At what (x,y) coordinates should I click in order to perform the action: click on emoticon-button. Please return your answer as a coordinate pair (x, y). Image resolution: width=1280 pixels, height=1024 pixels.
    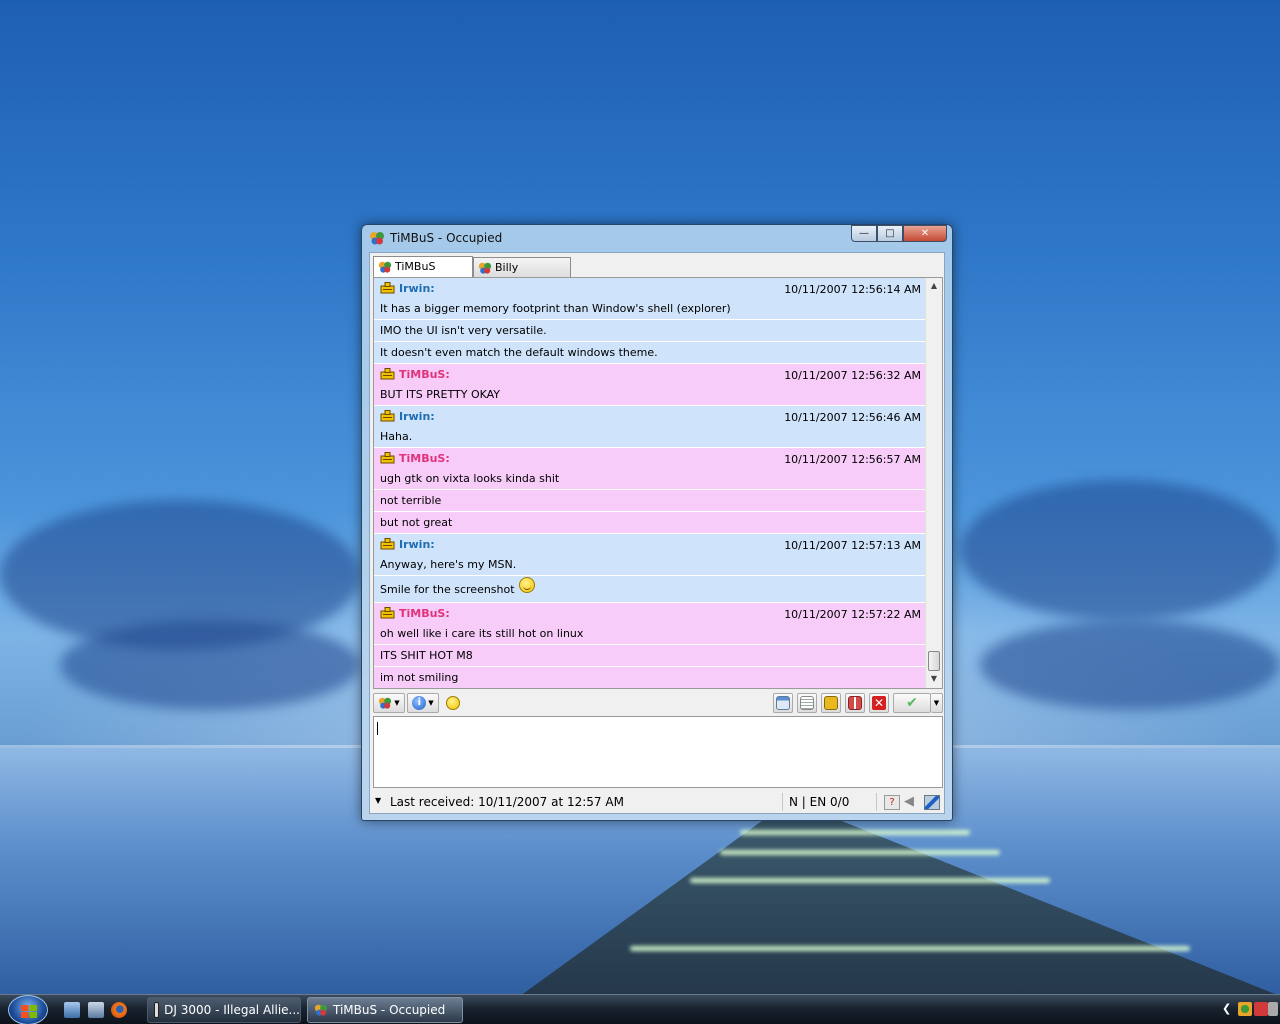
    Looking at the image, I should click on (453, 703).